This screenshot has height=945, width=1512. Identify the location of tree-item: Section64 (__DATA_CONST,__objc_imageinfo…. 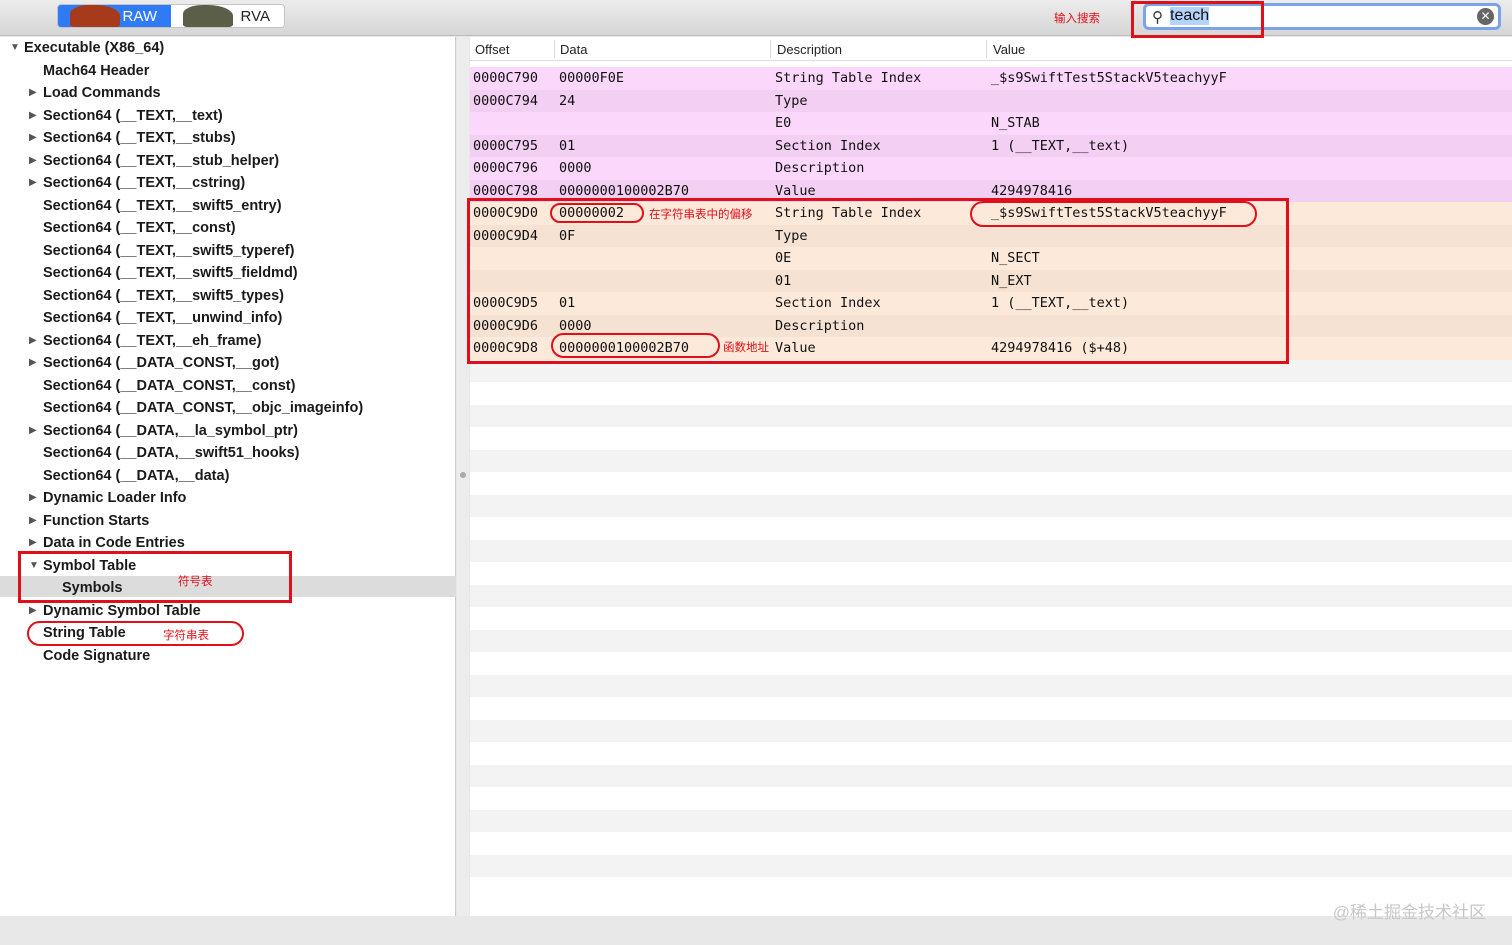
(203, 408).